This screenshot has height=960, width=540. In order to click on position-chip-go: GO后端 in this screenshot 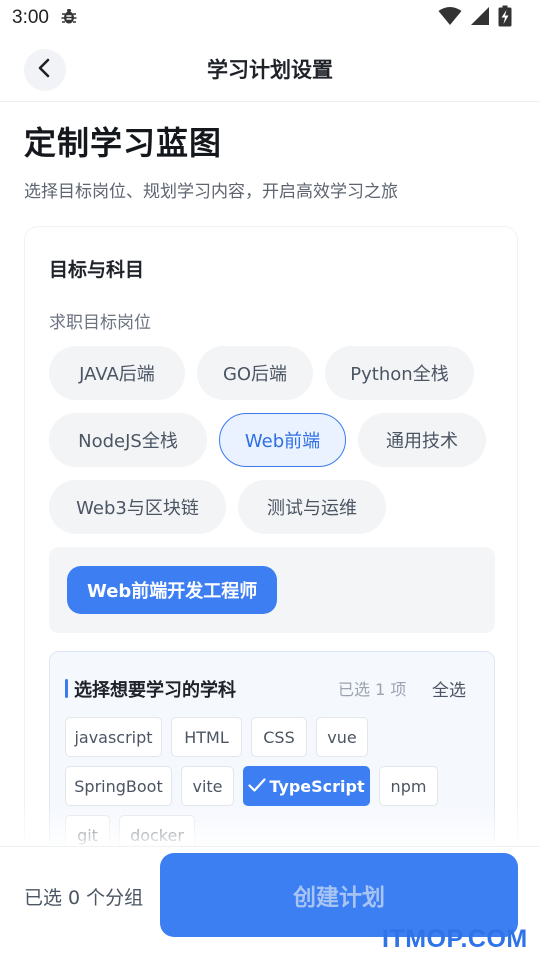, I will do `click(255, 373)`.